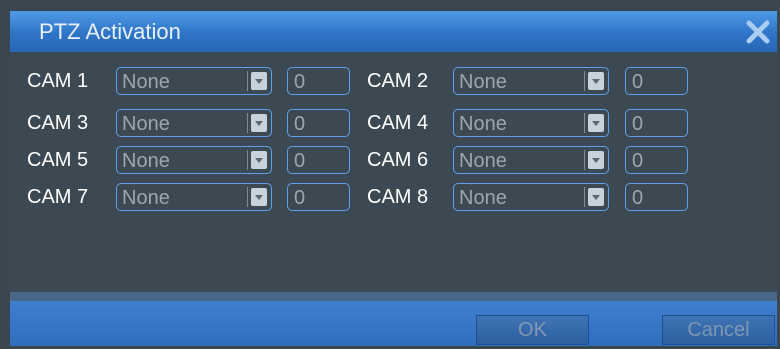 The height and width of the screenshot is (349, 780). What do you see at coordinates (531, 160) in the screenshot?
I see `cam-6-protocol-select: None` at bounding box center [531, 160].